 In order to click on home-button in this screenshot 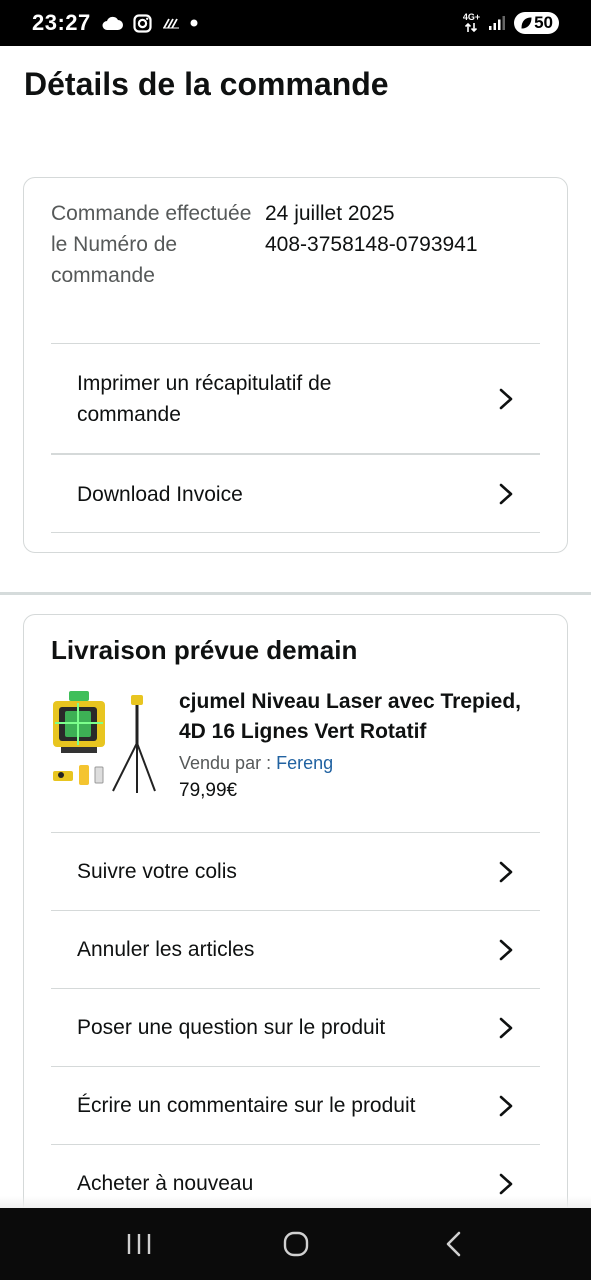, I will do `click(296, 1244)`.